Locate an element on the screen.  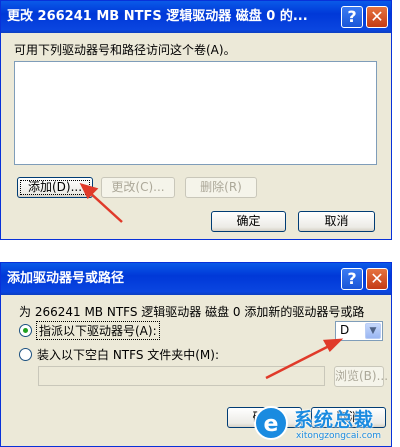
drive-letter-value: D is located at coordinates (345, 330).